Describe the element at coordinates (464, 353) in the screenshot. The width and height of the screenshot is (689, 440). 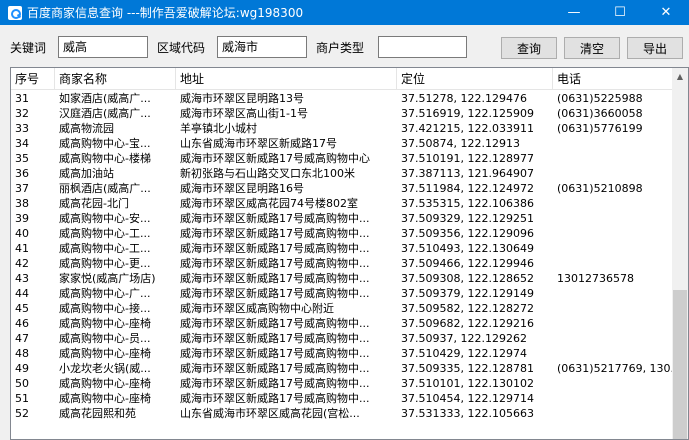
I see `cell-location: 37.510429, 122.12974` at that location.